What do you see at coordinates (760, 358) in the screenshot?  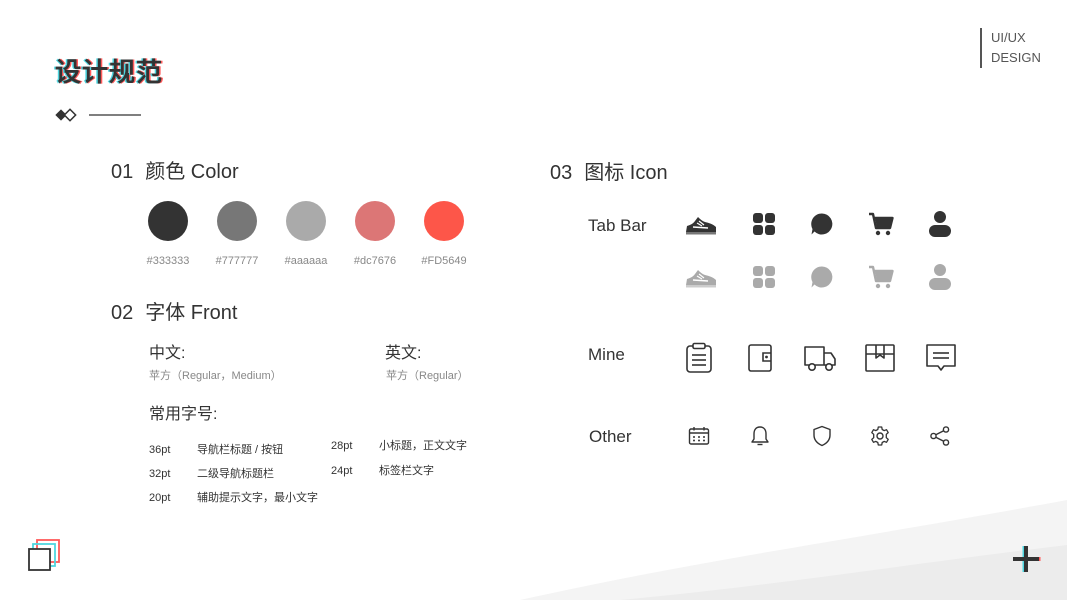 I see `wallet-icon` at bounding box center [760, 358].